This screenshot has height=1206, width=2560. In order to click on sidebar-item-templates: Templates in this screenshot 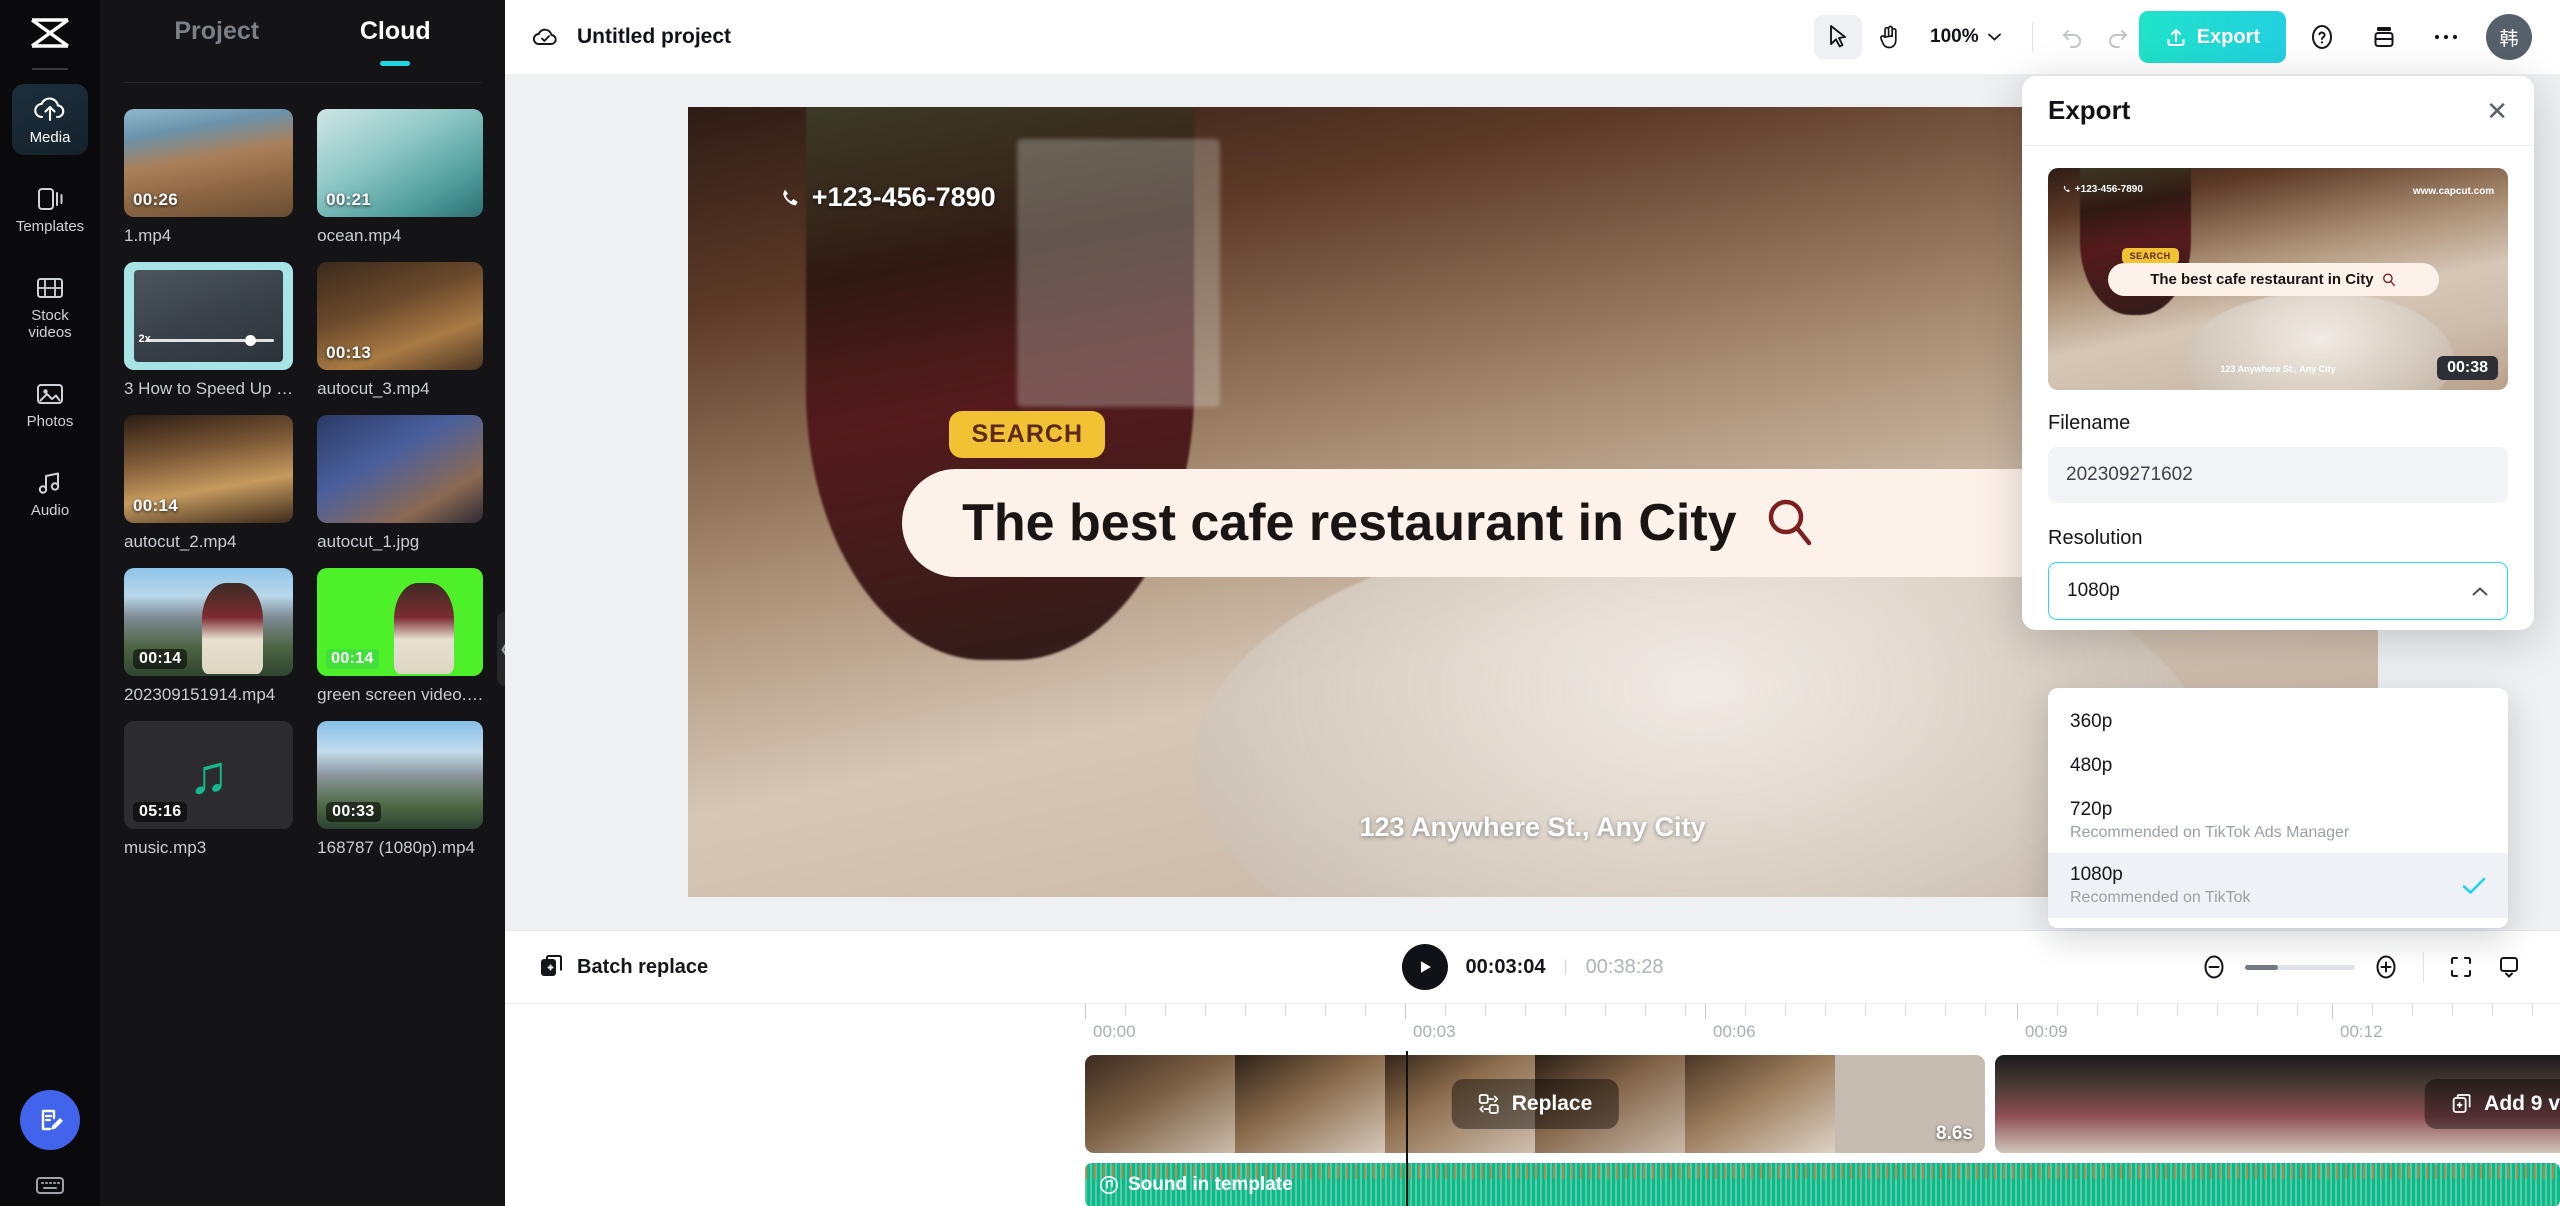, I will do `click(50, 209)`.